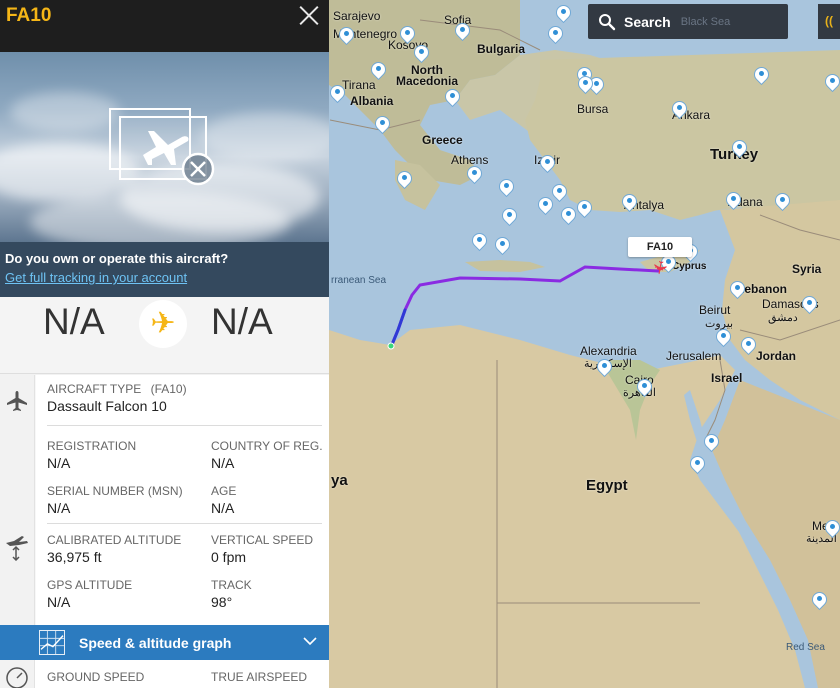 Image resolution: width=840 pixels, height=688 pixels. What do you see at coordinates (593, 109) in the screenshot?
I see `map-label-bursa: Bursa` at bounding box center [593, 109].